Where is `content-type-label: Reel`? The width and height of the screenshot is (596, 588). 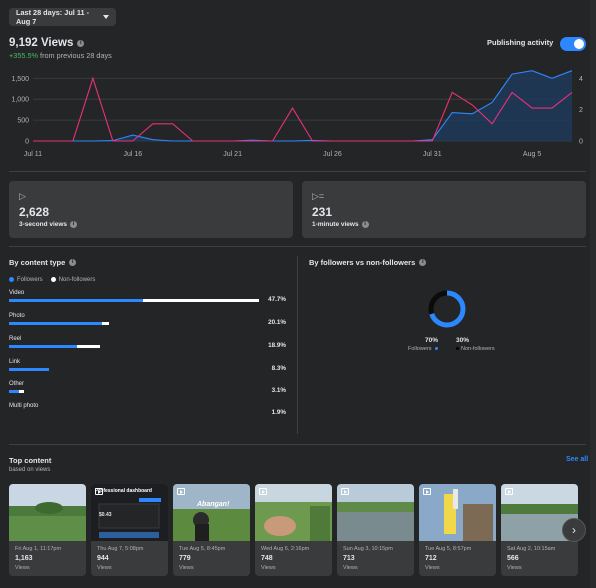
content-type-label: Reel is located at coordinates (15, 339).